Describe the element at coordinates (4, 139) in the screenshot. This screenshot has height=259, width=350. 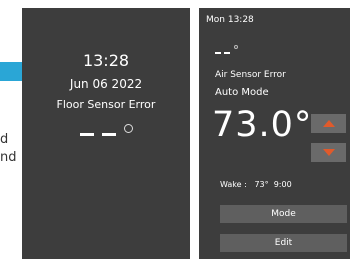
I see `cropped-text-line-1: d` at that location.